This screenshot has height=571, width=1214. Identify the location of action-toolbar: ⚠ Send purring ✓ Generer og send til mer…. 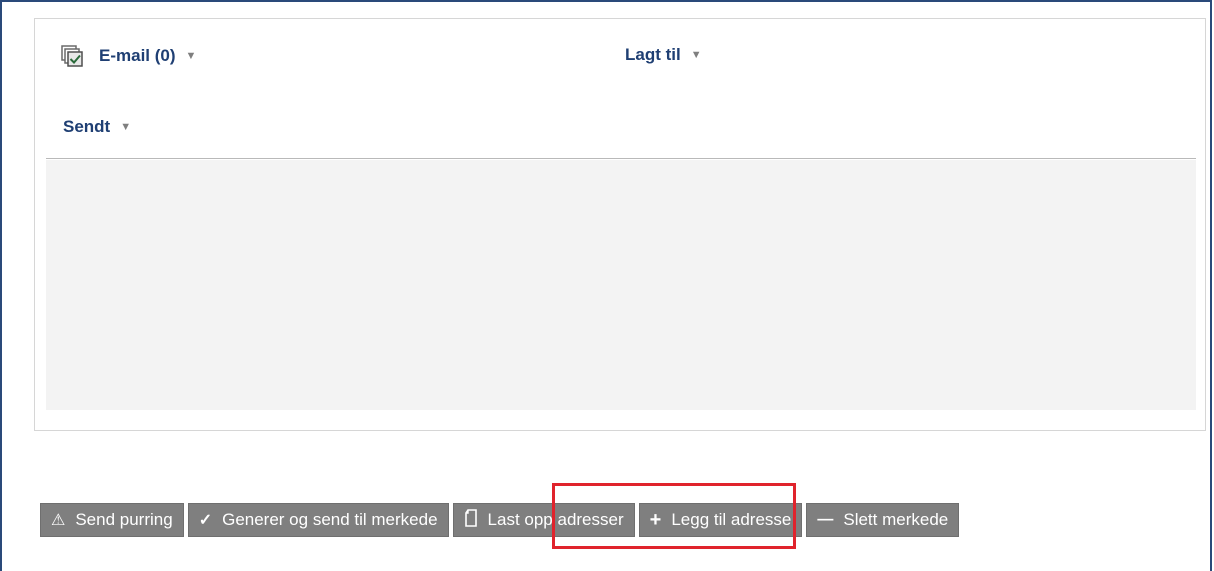
(500, 521).